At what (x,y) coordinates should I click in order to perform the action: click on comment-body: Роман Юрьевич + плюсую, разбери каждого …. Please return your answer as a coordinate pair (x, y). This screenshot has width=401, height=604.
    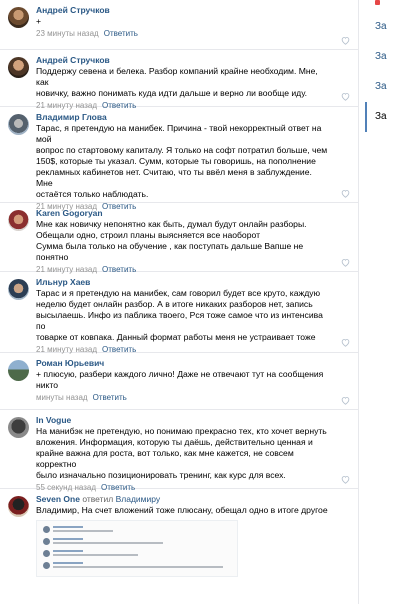
    Looking at the image, I should click on (197, 381).